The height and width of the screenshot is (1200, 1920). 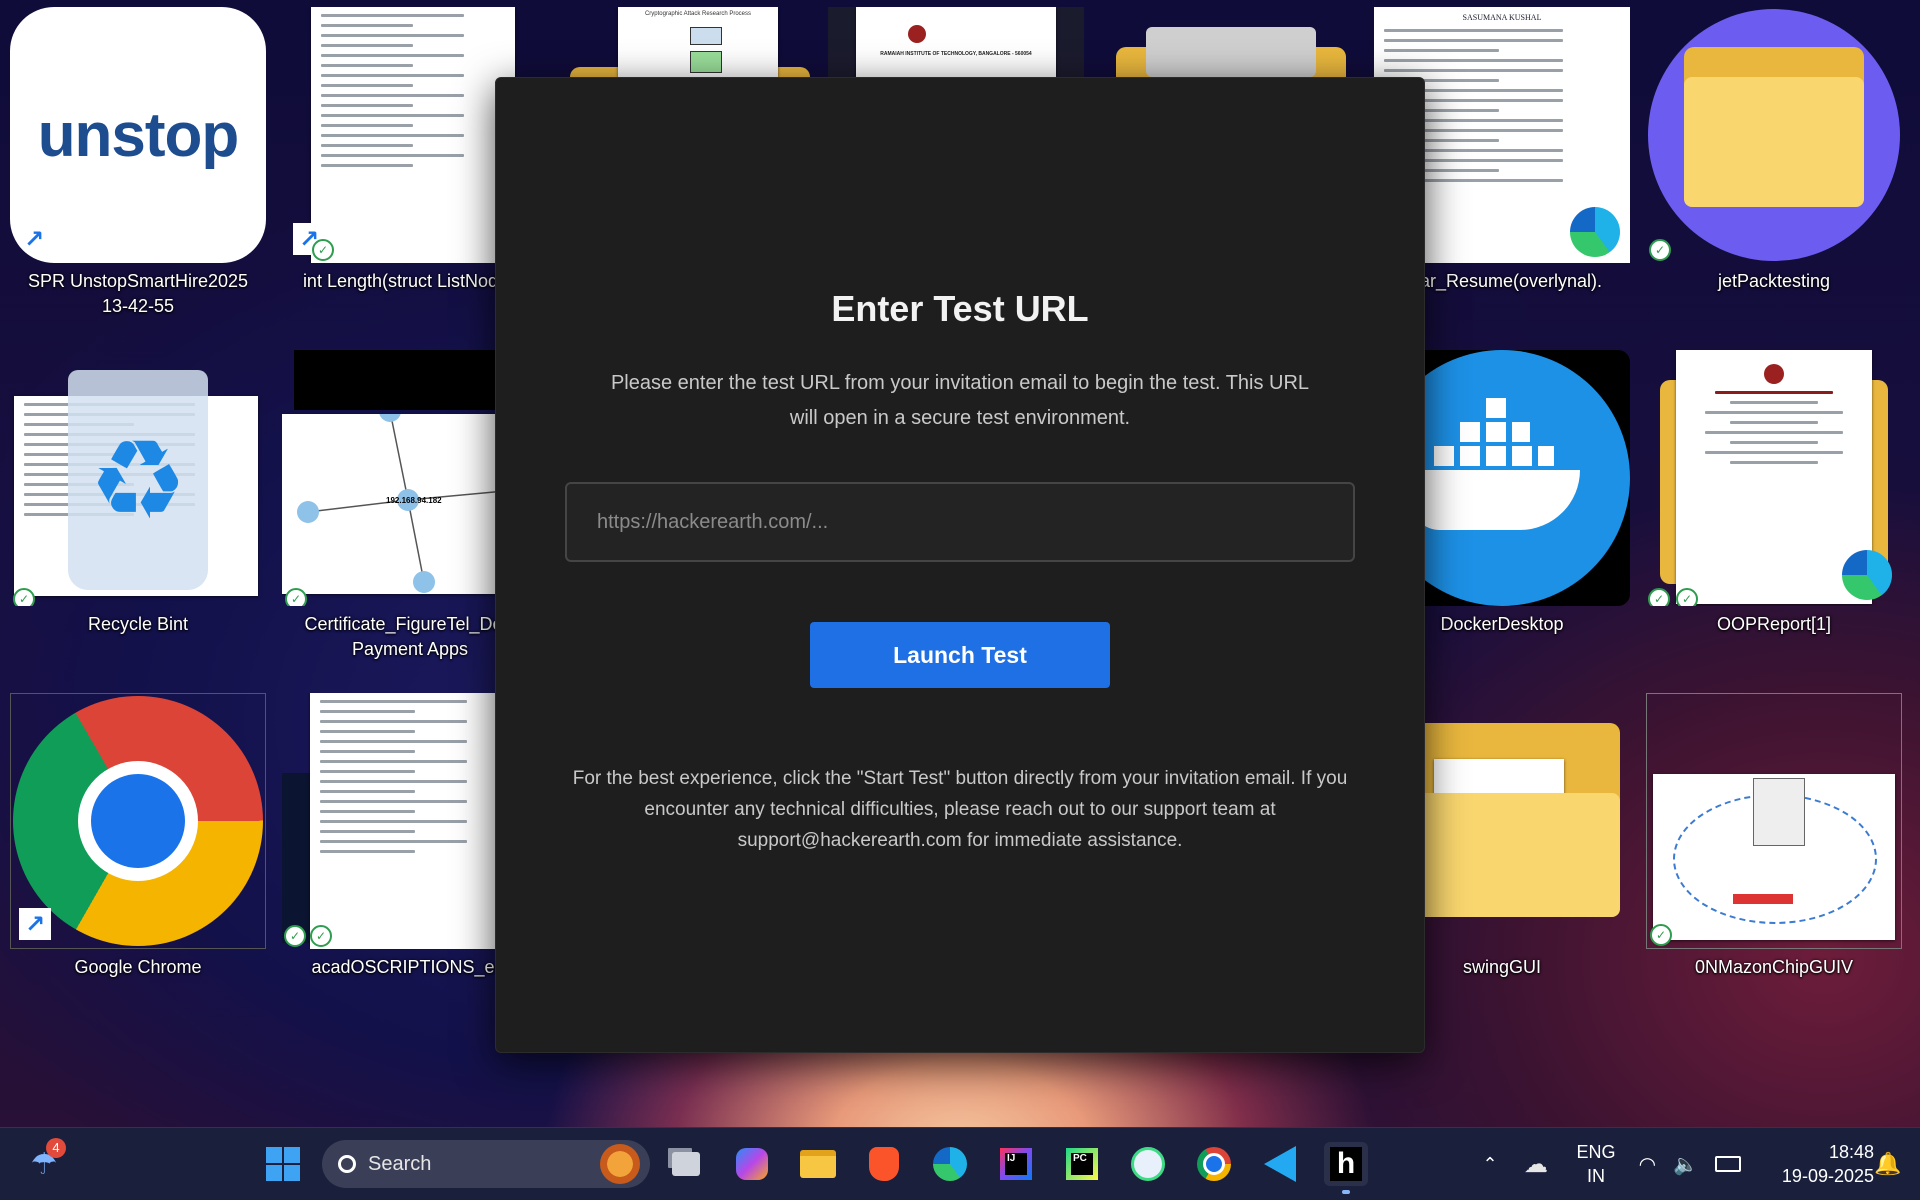 I want to click on task-view-button, so click(x=686, y=1164).